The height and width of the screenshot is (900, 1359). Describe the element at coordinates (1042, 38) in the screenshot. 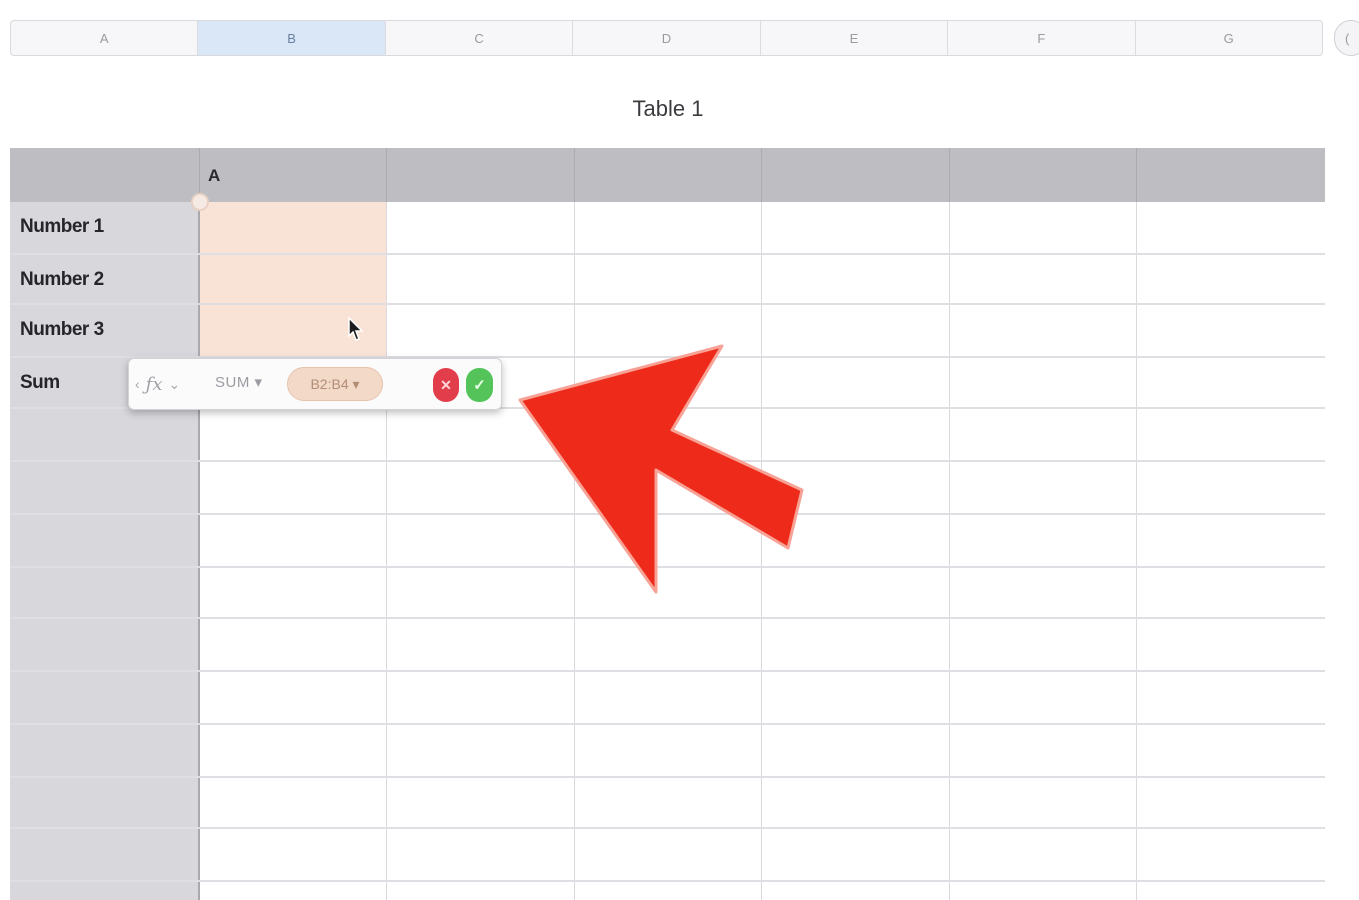

I see `column-letter-f: F` at that location.